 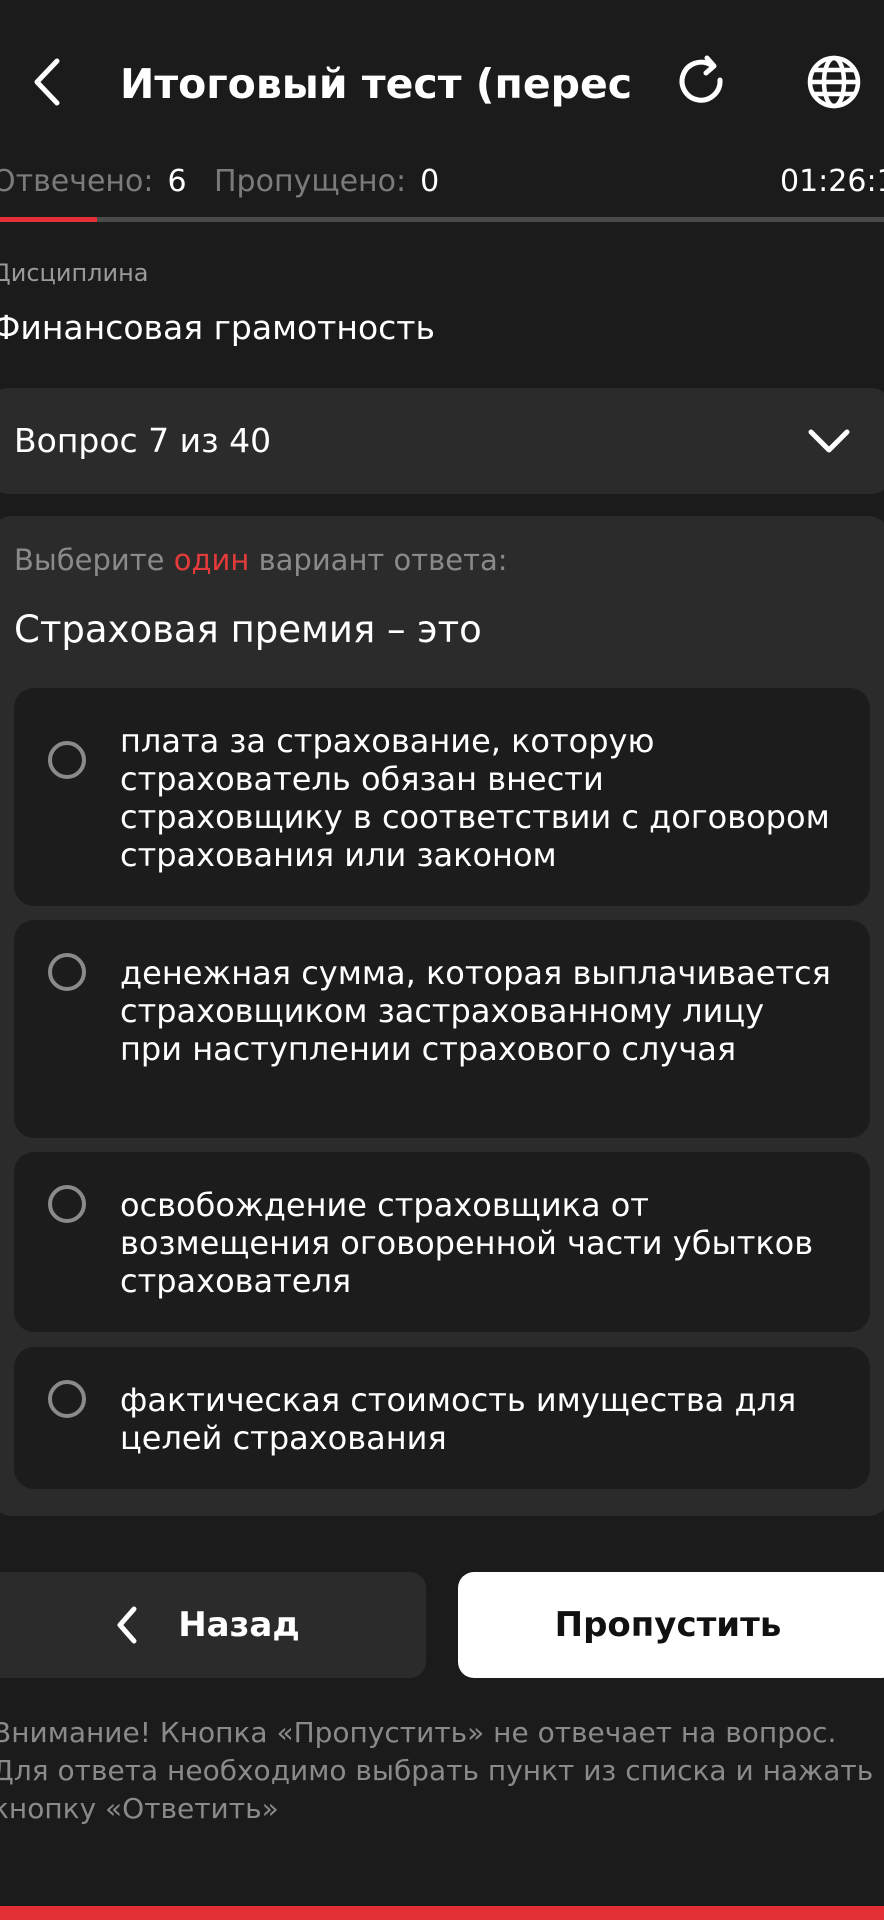 I want to click on instruction-accent: один, so click(x=211, y=560).